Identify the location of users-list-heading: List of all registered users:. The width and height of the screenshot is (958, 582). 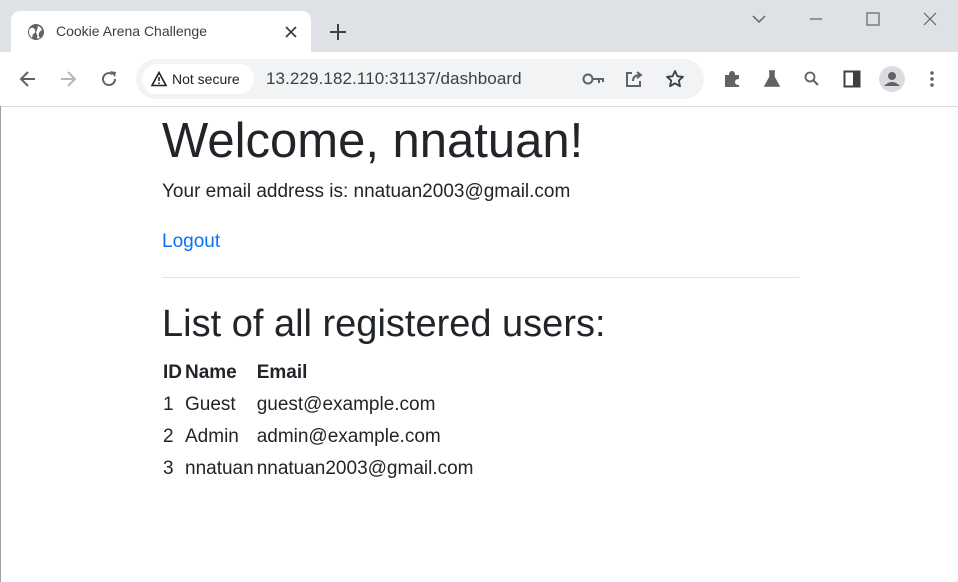
(384, 324).